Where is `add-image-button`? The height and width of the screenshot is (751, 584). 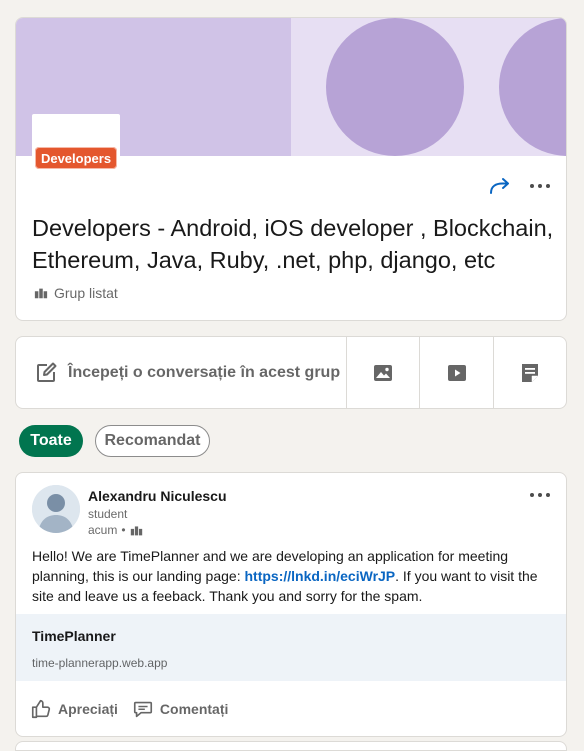 add-image-button is located at coordinates (382, 372).